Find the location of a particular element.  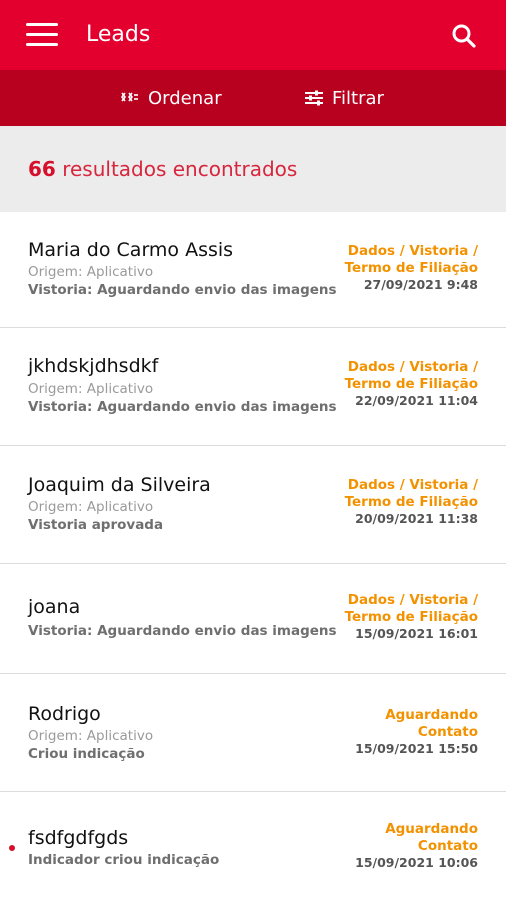

hamburger-menu-icon is located at coordinates (42, 35).